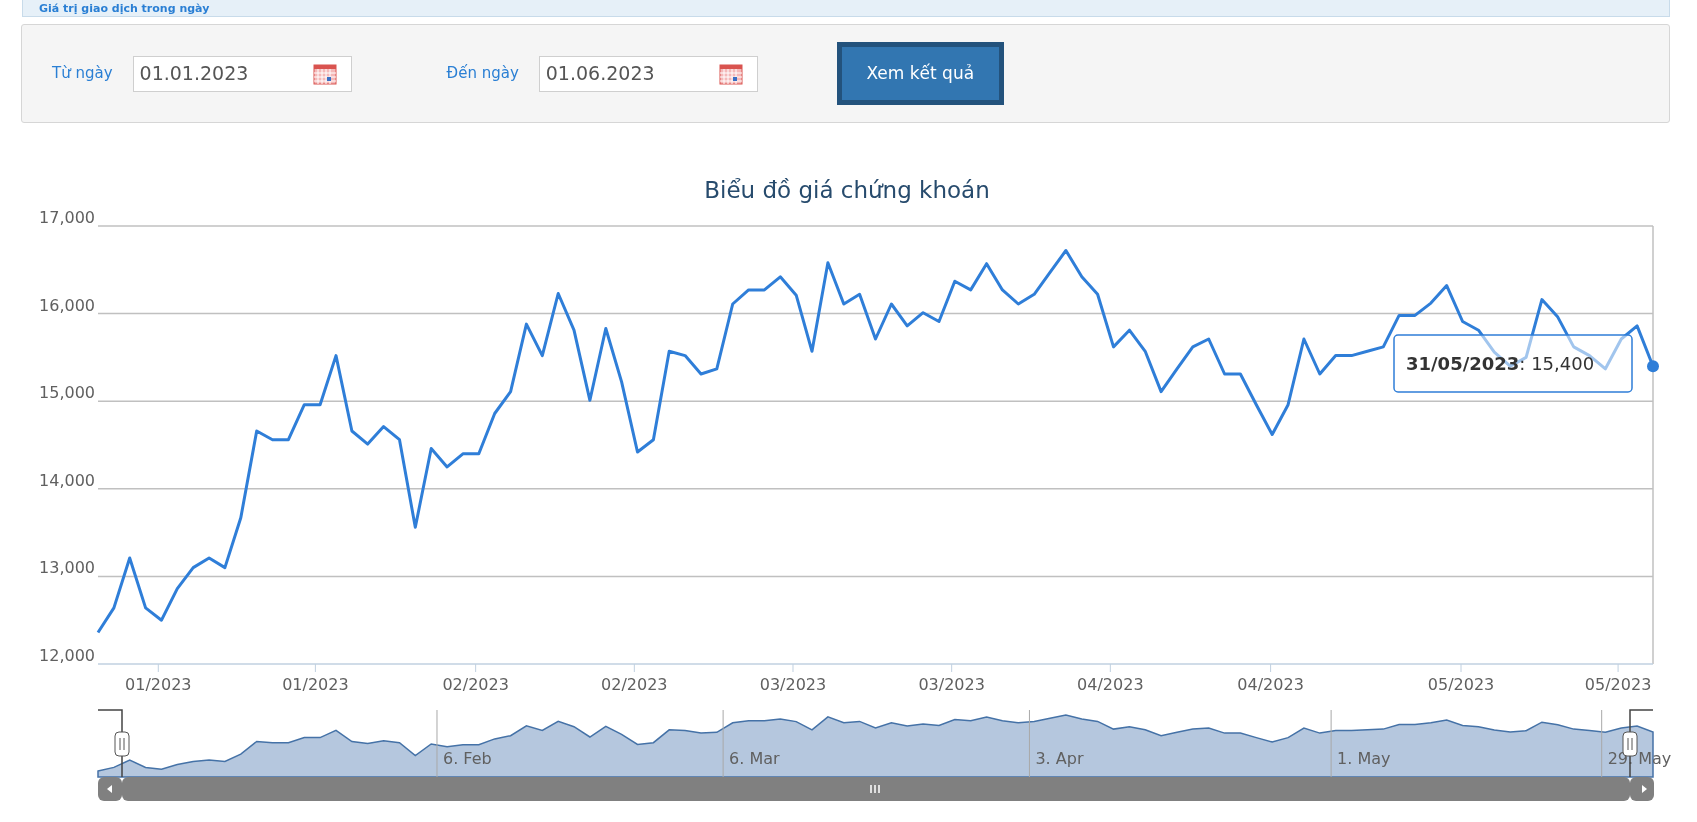 This screenshot has height=822, width=1697. What do you see at coordinates (124, 8) in the screenshot?
I see `section-title: Giá trị giao dịch trong ngày` at bounding box center [124, 8].